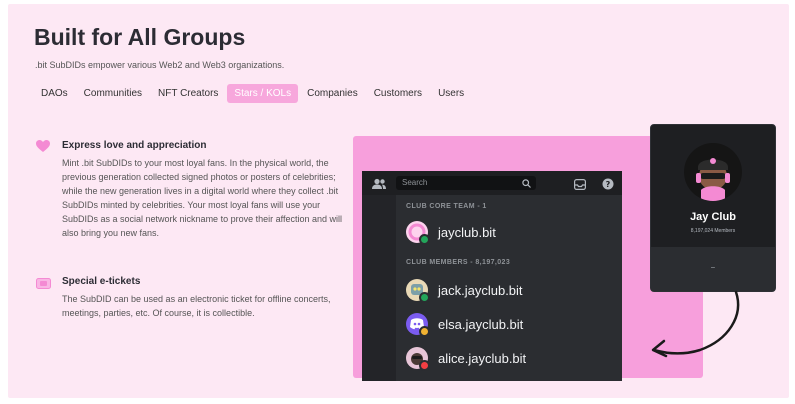  What do you see at coordinates (482, 358) in the screenshot?
I see `member-name: alice.jayclub.bit` at bounding box center [482, 358].